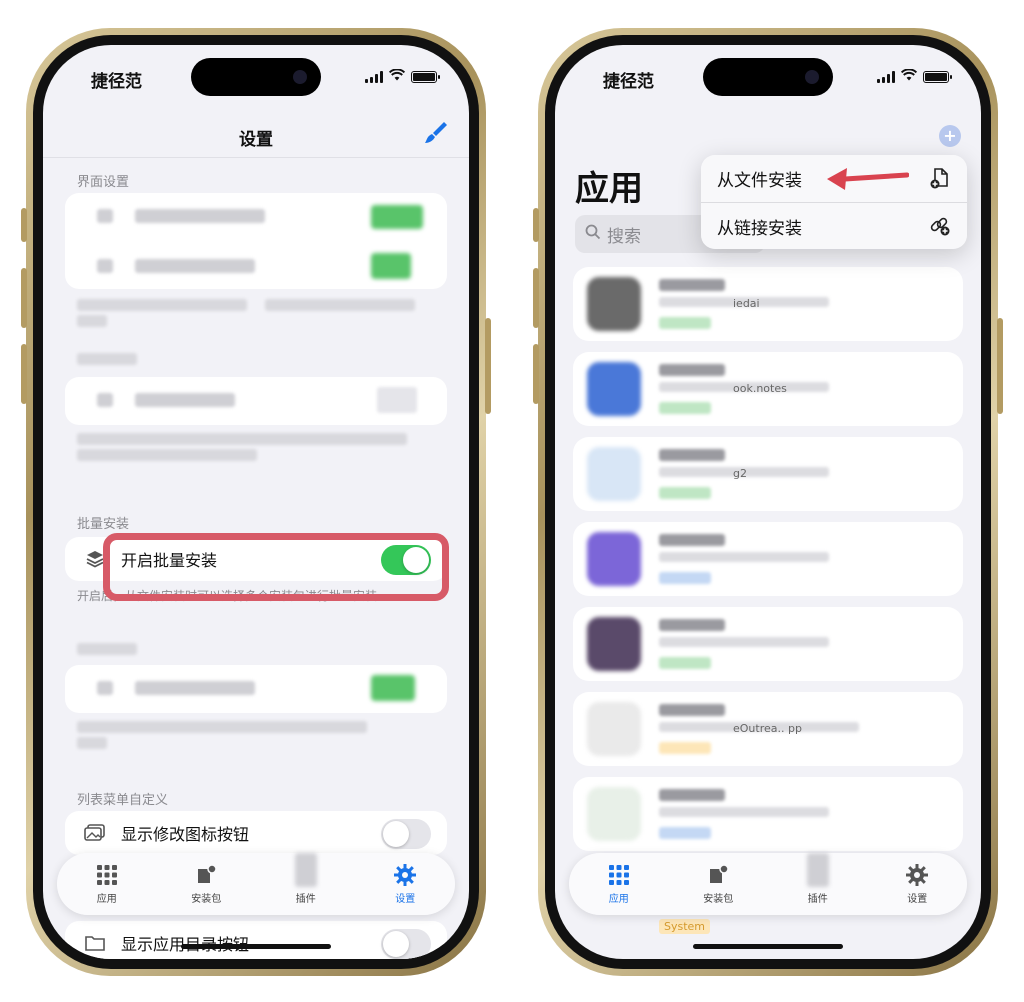 The height and width of the screenshot is (1002, 1024). Describe the element at coordinates (123, 800) in the screenshot. I see `section-list-menu-label: 列表菜单自定义` at that location.